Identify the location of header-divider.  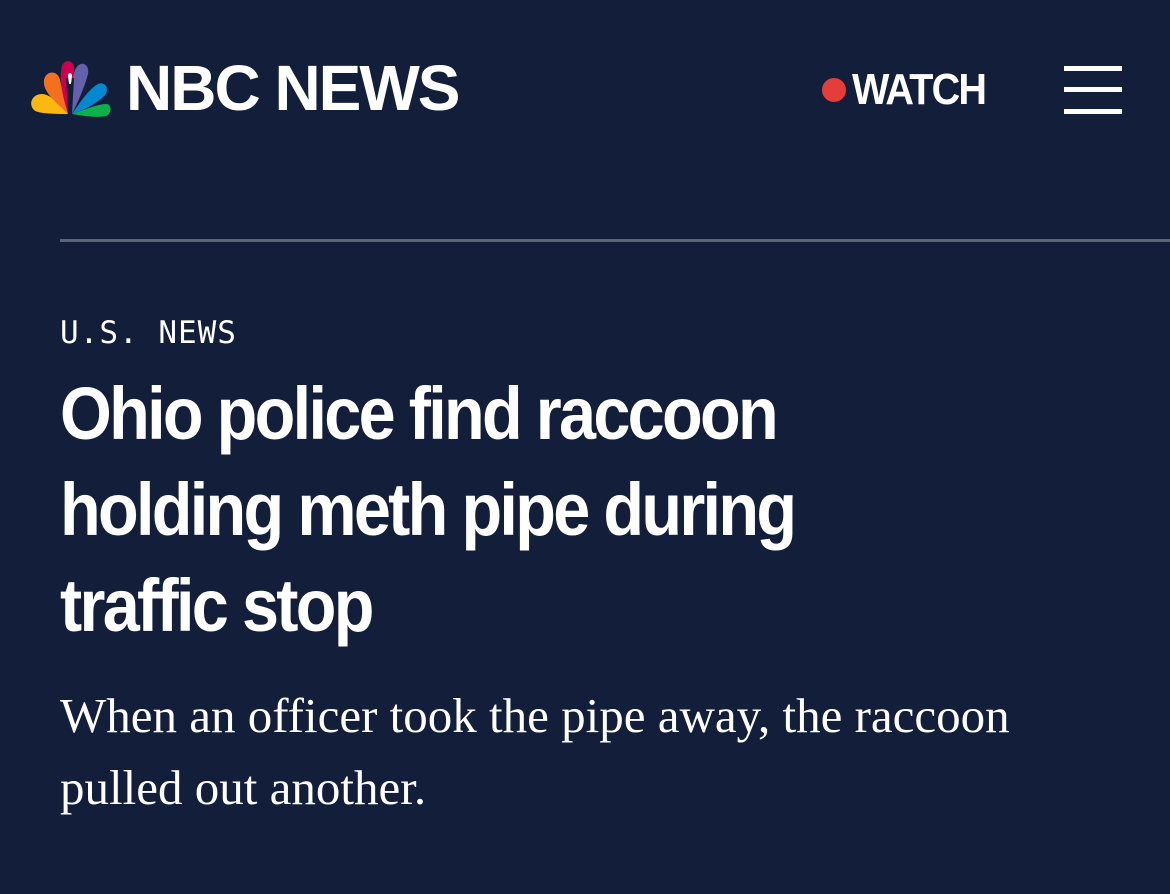
(615, 240).